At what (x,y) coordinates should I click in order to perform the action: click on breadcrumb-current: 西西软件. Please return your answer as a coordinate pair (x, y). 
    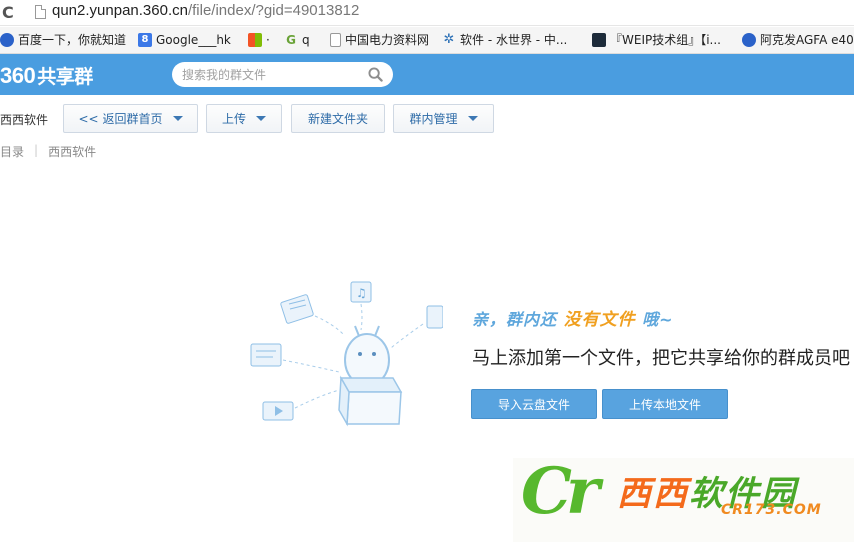
    Looking at the image, I should click on (72, 152).